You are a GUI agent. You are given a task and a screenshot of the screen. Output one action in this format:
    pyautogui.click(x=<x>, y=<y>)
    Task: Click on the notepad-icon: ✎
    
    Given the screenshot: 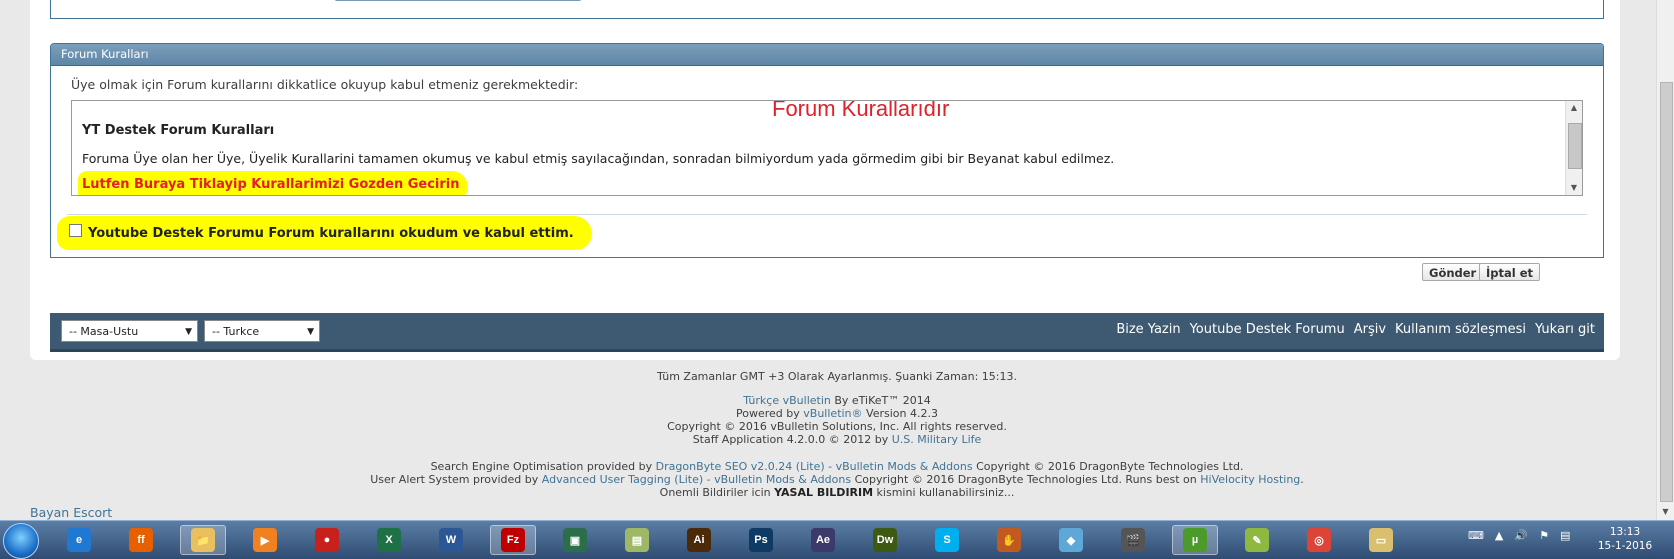 What is the action you would take?
    pyautogui.click(x=1257, y=540)
    